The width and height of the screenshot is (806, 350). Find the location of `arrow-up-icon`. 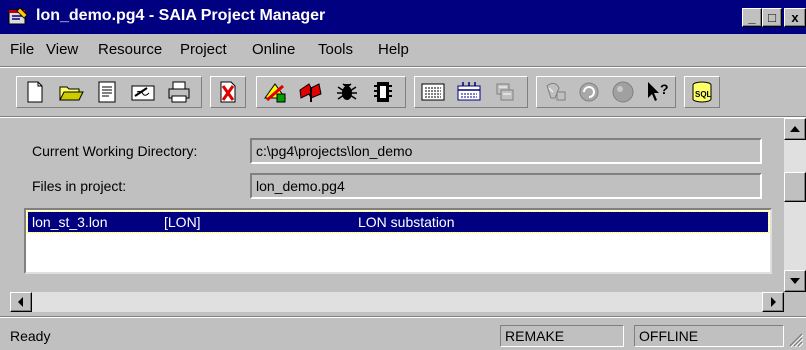

arrow-up-icon is located at coordinates (795, 129).